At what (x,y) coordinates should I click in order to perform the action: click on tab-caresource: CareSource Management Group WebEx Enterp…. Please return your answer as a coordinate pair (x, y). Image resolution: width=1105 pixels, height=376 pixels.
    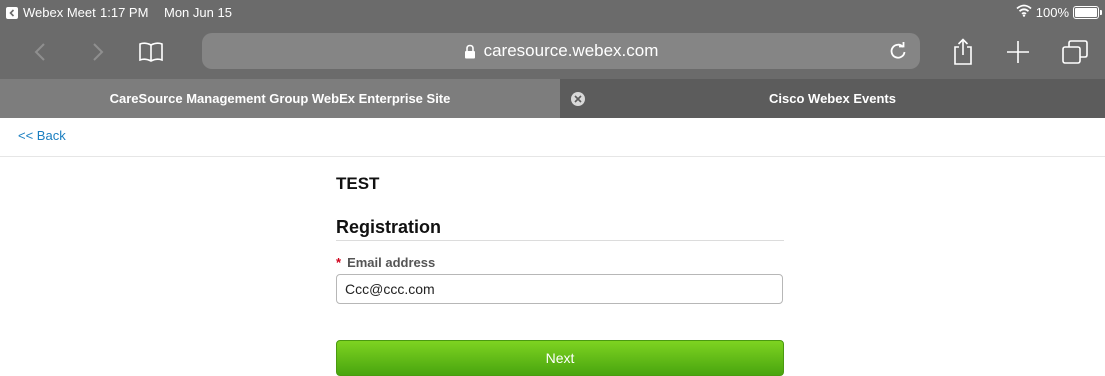
    Looking at the image, I should click on (280, 98).